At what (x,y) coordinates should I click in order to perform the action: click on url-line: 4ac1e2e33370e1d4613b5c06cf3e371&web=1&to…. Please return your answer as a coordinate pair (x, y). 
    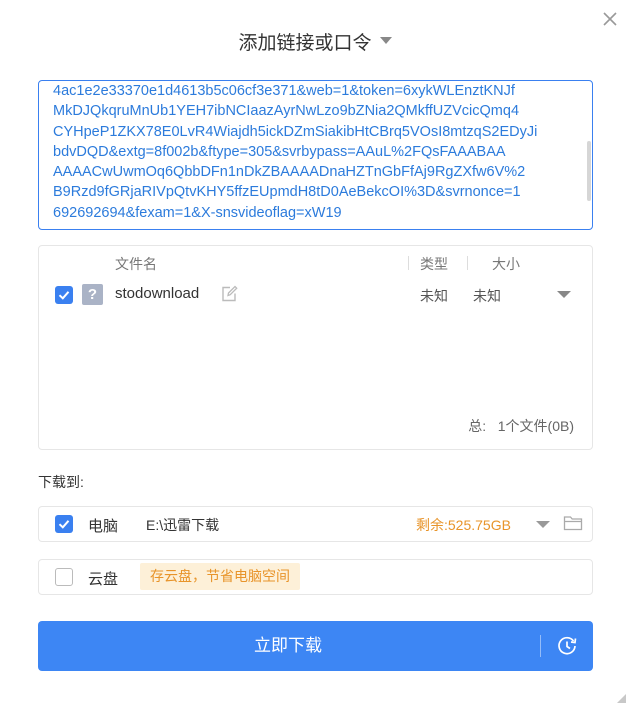
    Looking at the image, I should click on (284, 91).